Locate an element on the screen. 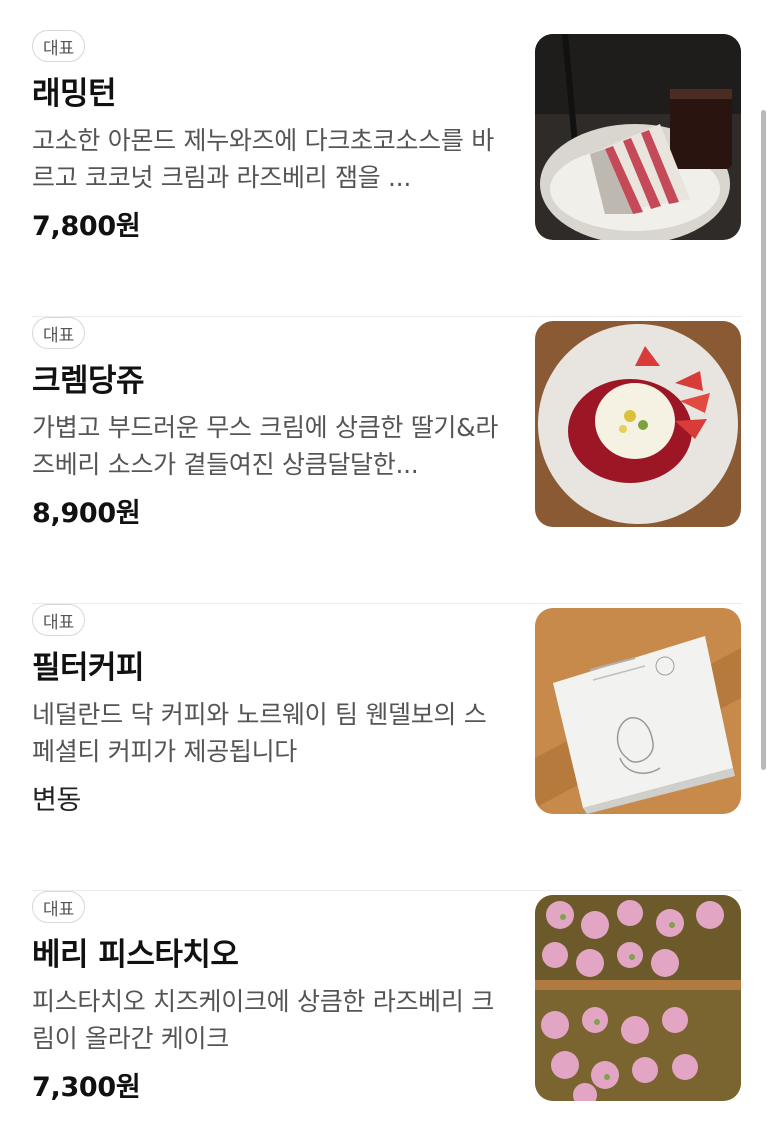 The height and width of the screenshot is (1147, 773). menu-item-price: 7,800원 is located at coordinates (86, 226).